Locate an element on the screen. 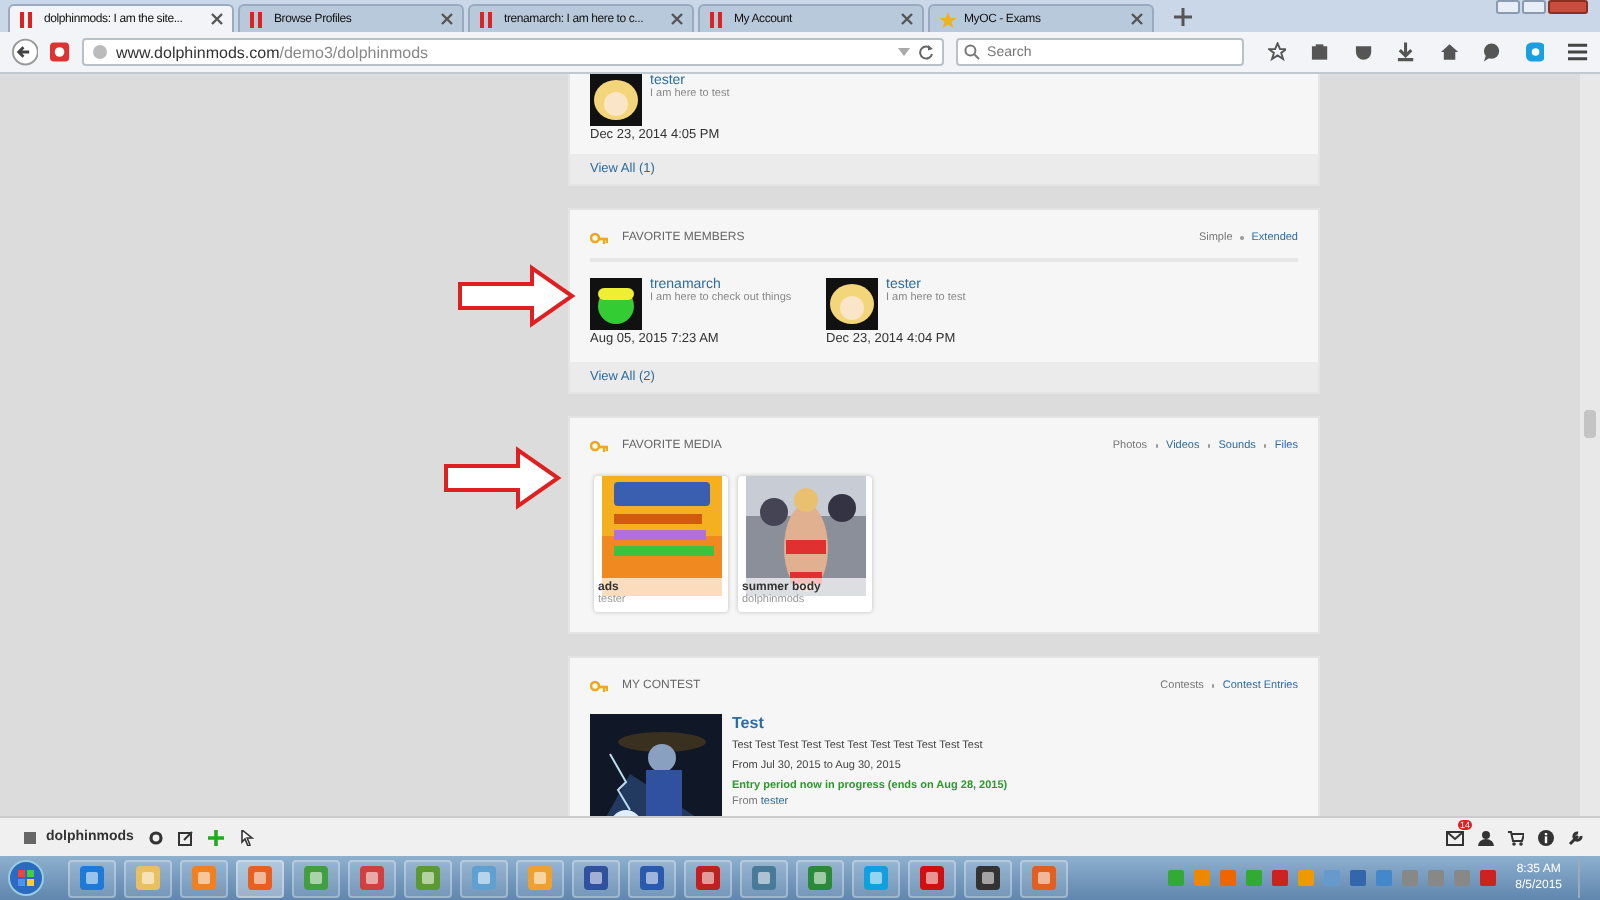 The height and width of the screenshot is (900, 1600). close-window-icon is located at coordinates (1568, 7).